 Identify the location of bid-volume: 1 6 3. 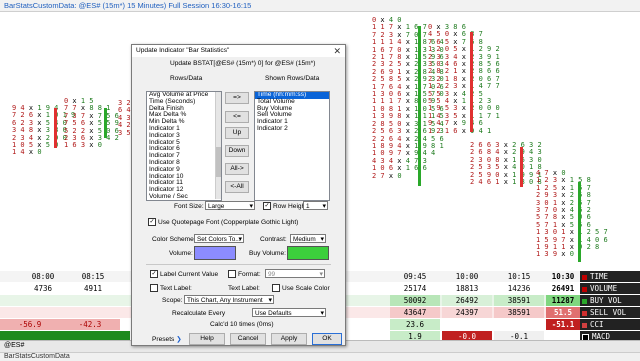
(75, 145).